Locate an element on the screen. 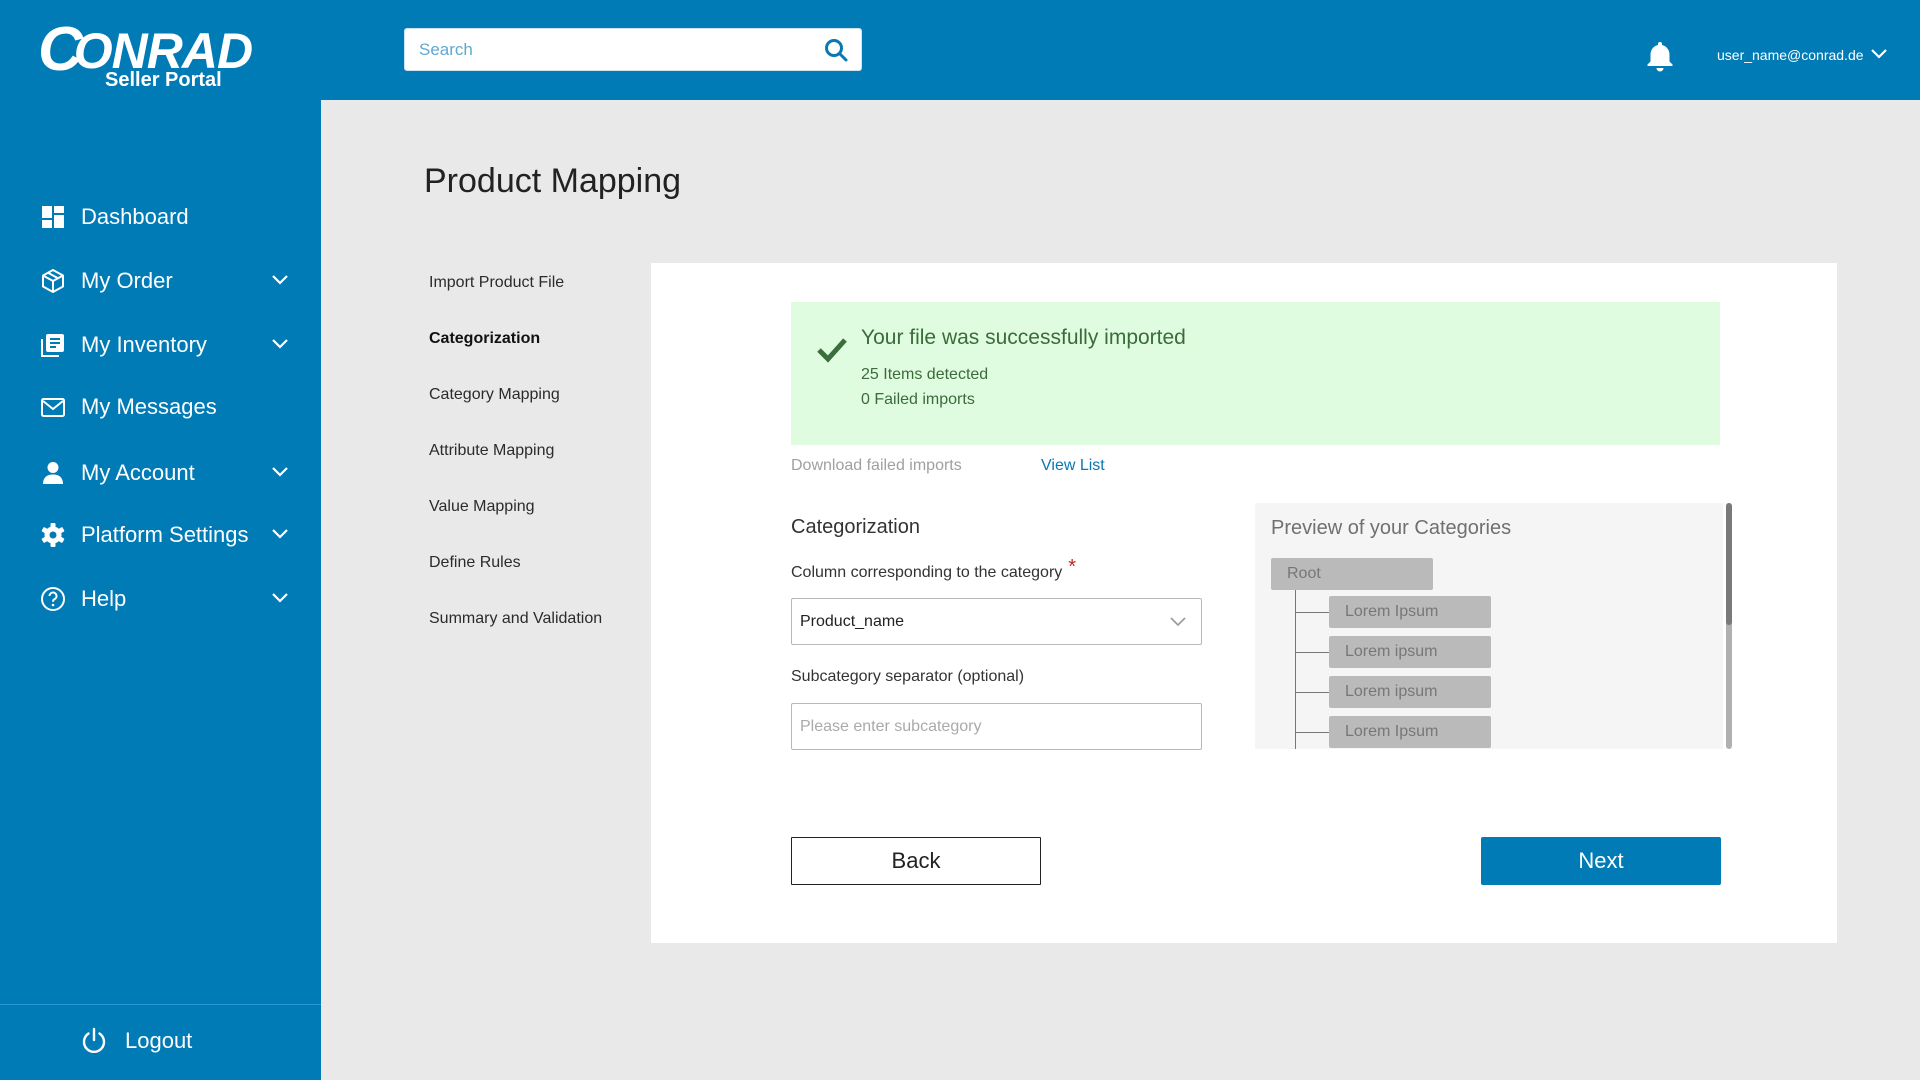 This screenshot has width=1920, height=1080. search-input is located at coordinates (605, 49).